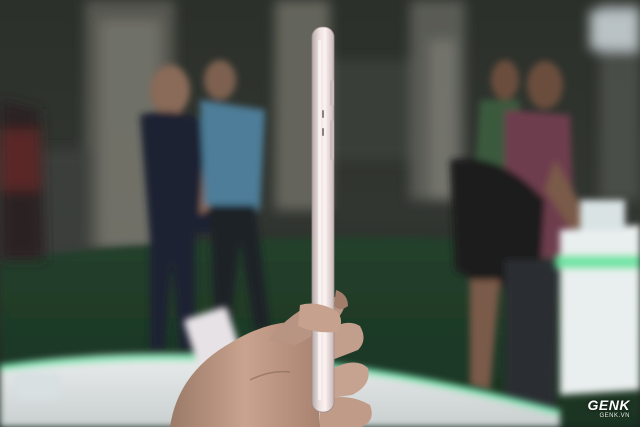 This screenshot has width=640, height=427. Describe the element at coordinates (614, 416) in the screenshot. I see `watermark-site: GENK.VN` at that location.